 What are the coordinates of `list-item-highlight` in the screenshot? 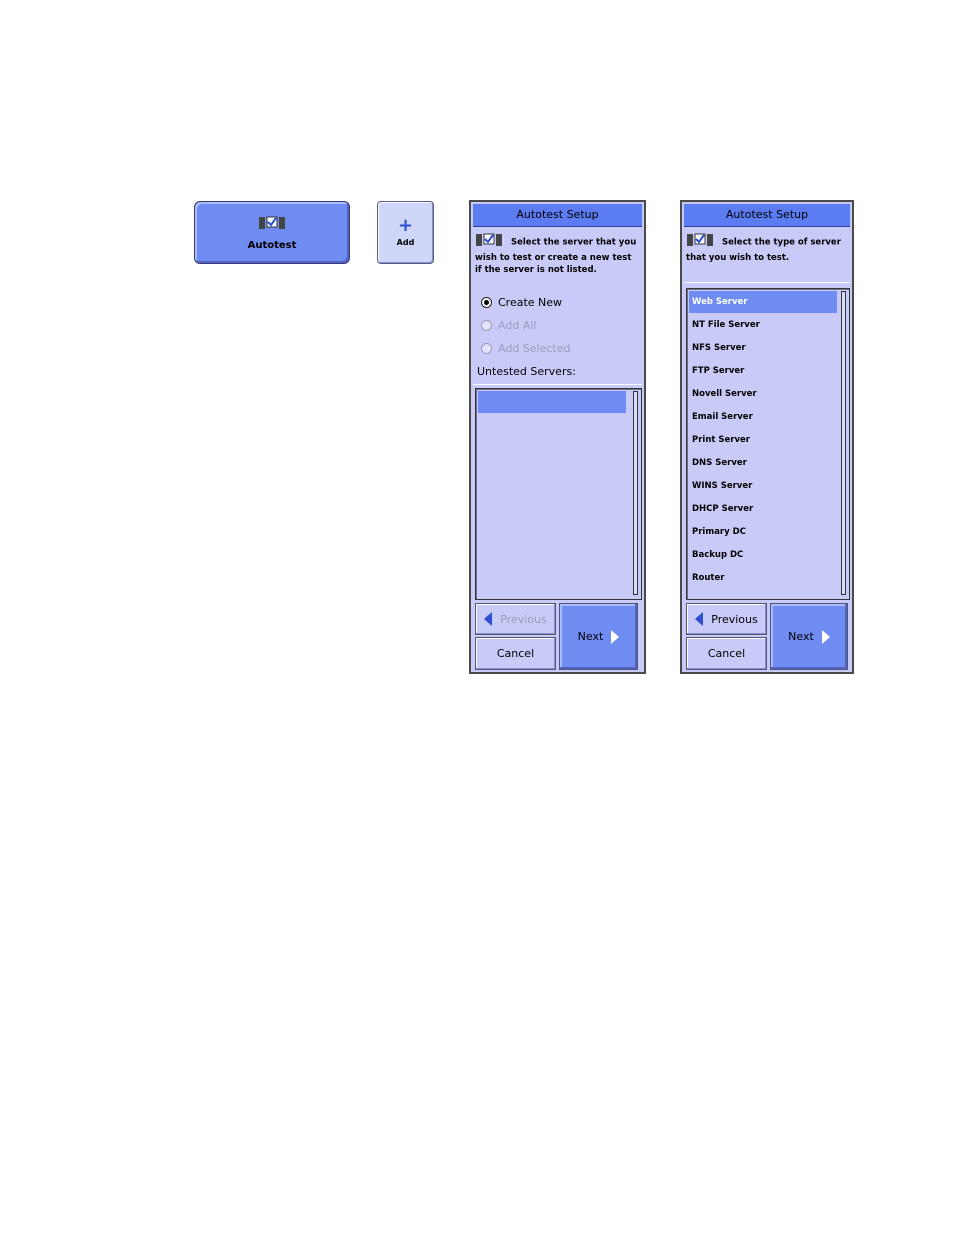 It's located at (552, 402).